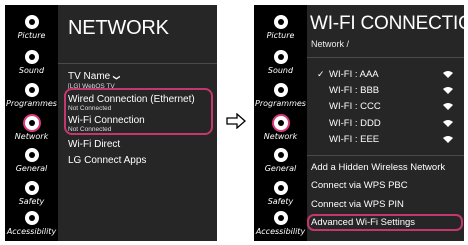 The image size is (468, 245). What do you see at coordinates (363, 222) in the screenshot?
I see `advanced-wifi-settings-button: Advanced Wi-Fi Settings` at bounding box center [363, 222].